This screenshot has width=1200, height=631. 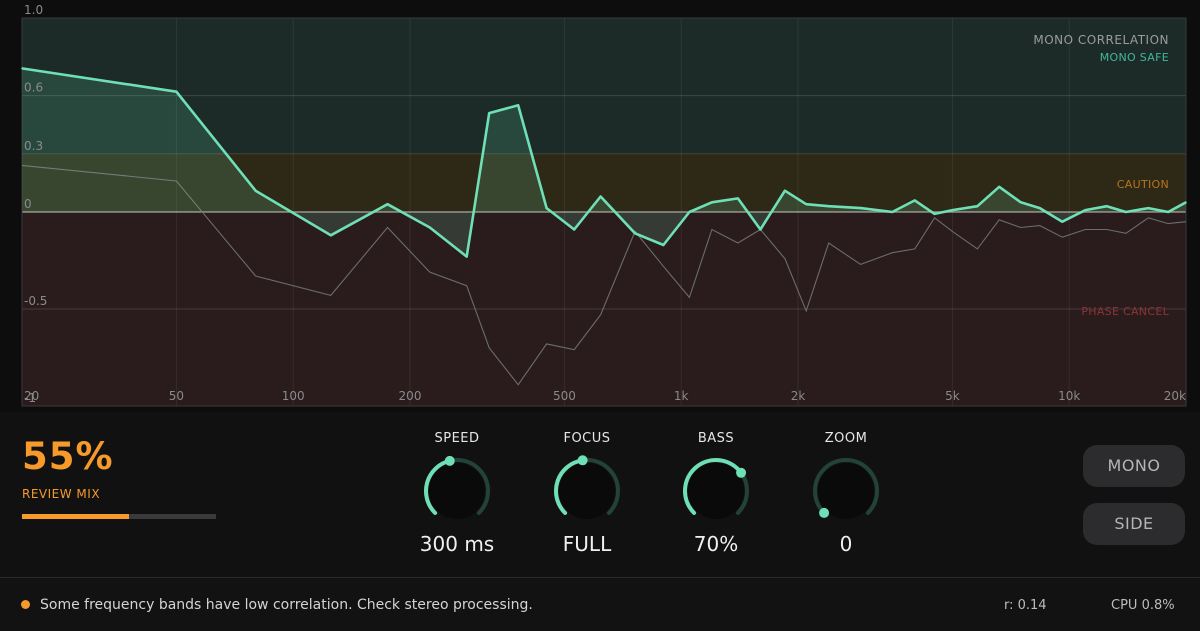 What do you see at coordinates (1143, 605) in the screenshot?
I see `cpu-readout: CPU 0.8%` at bounding box center [1143, 605].